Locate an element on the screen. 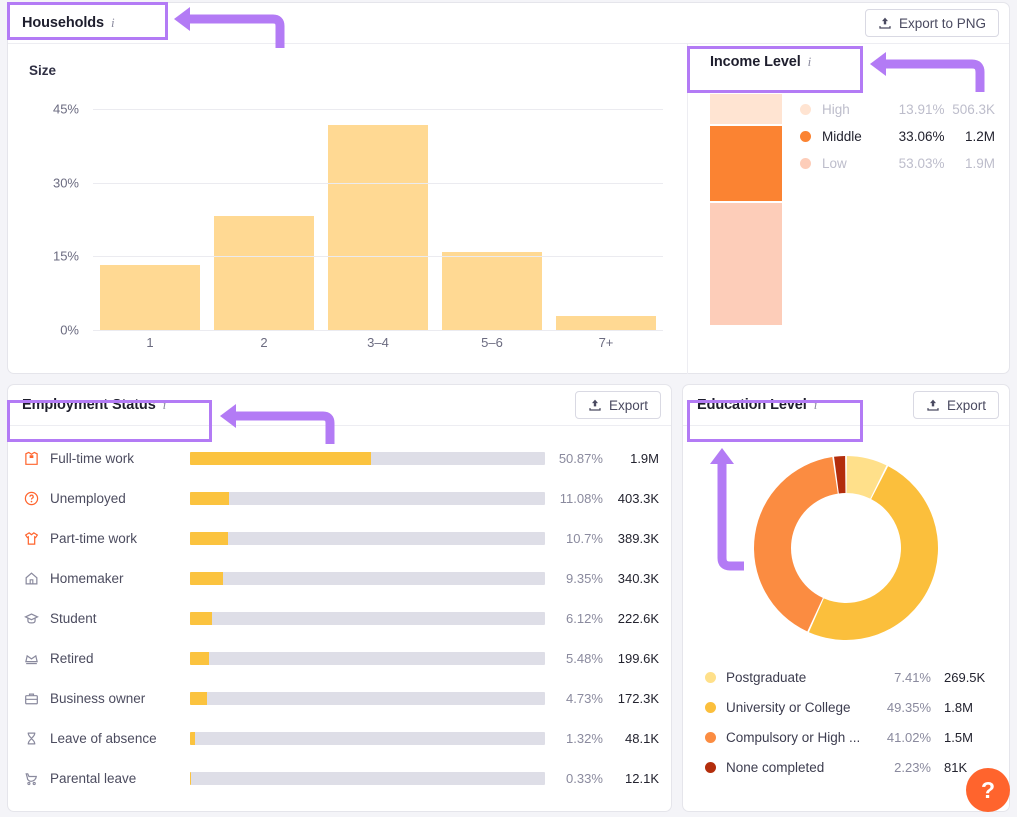 The width and height of the screenshot is (1017, 817). employment-status-row: Leave of absence 1.32% 48.1K is located at coordinates (341, 738).